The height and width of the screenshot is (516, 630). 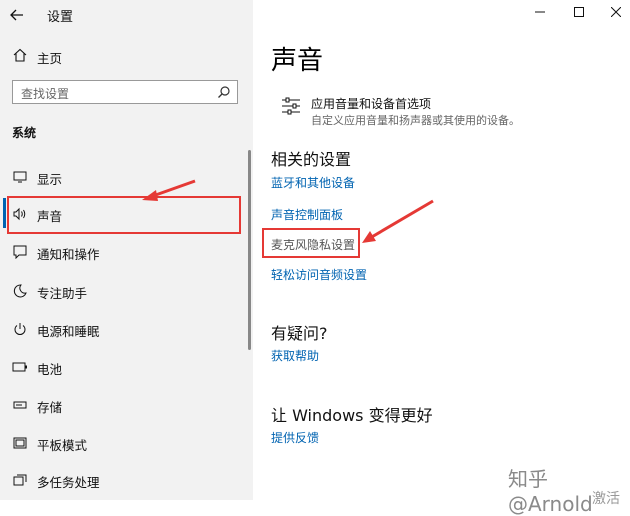 What do you see at coordinates (299, 333) in the screenshot?
I see `help-heading: 有疑问?` at bounding box center [299, 333].